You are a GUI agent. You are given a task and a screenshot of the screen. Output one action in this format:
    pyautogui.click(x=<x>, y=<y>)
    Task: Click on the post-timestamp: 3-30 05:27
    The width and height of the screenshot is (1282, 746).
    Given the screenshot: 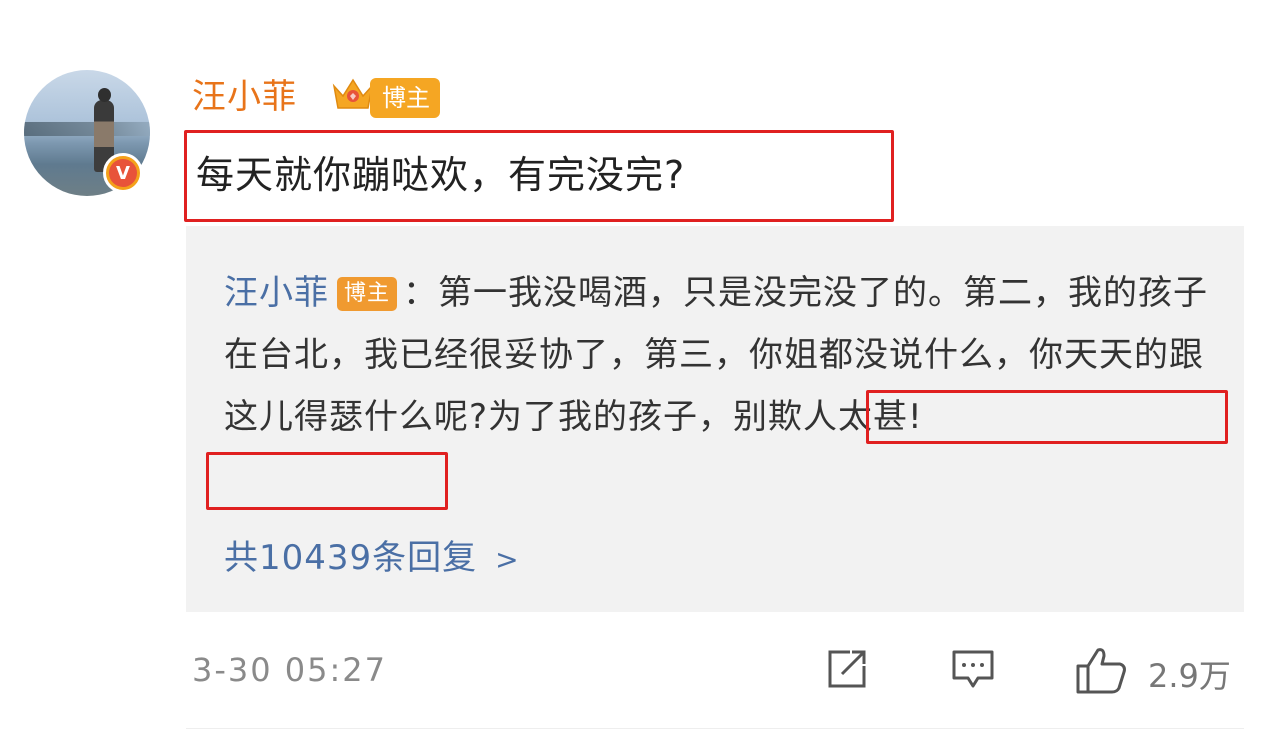 What is the action you would take?
    pyautogui.click(x=290, y=670)
    